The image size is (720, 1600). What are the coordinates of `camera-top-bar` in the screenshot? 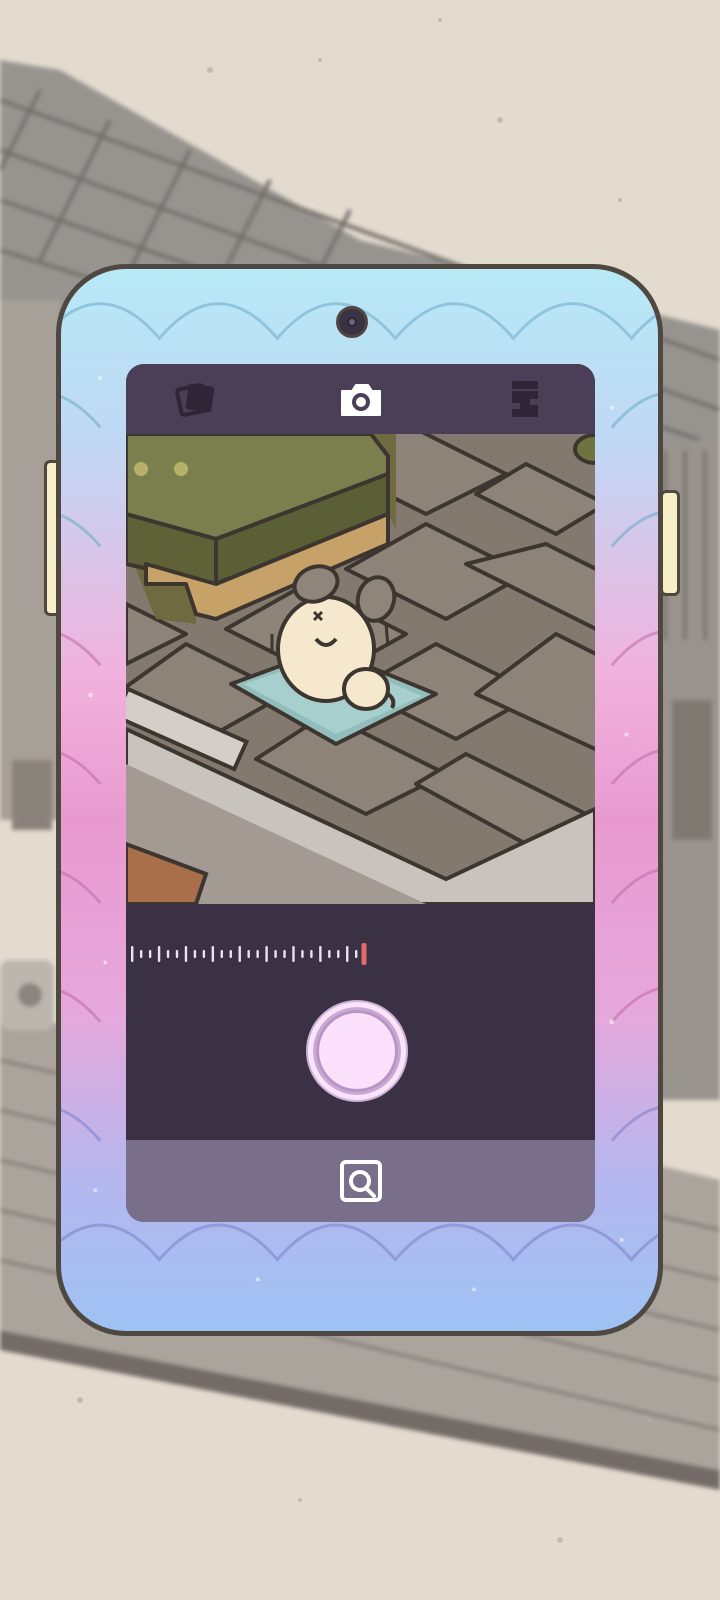 It's located at (360, 399).